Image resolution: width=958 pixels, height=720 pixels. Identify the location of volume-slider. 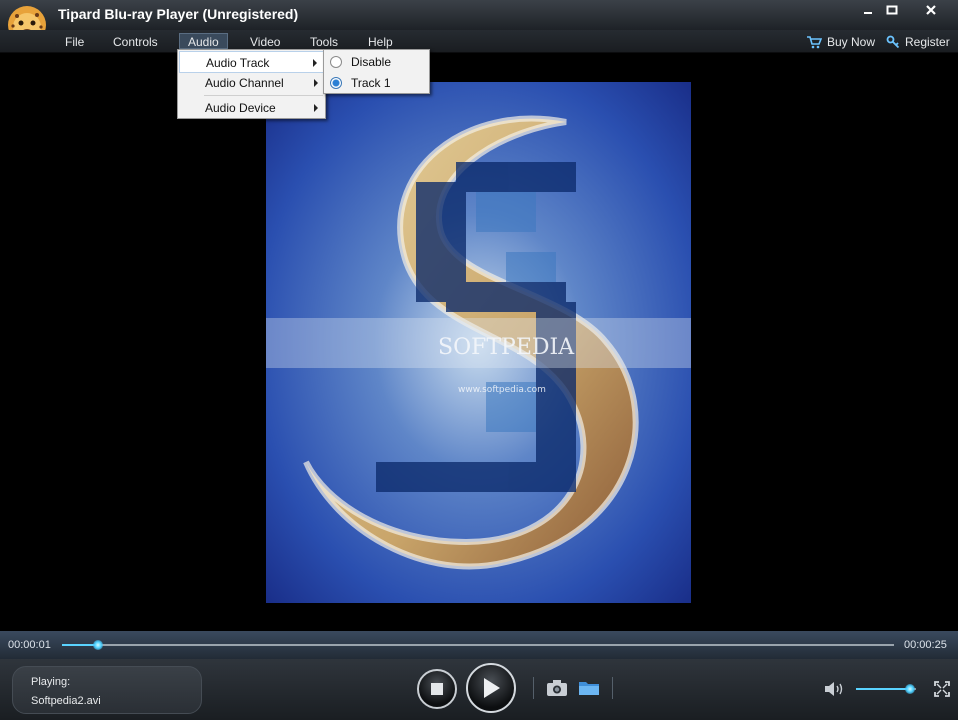
(886, 689).